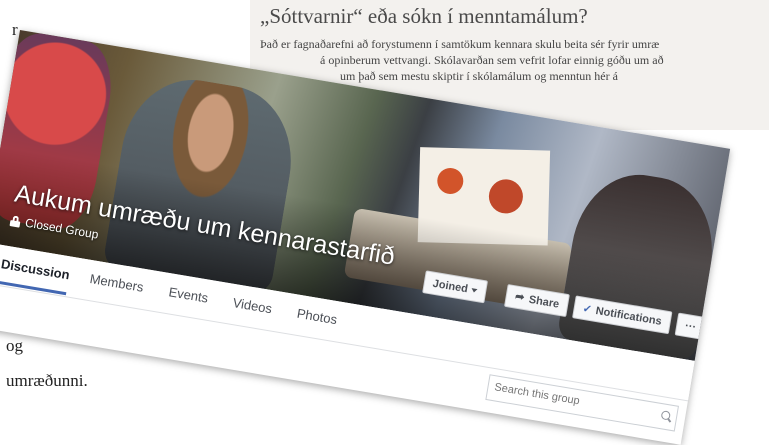  What do you see at coordinates (14, 345) in the screenshot?
I see `article-fragment: og` at bounding box center [14, 345].